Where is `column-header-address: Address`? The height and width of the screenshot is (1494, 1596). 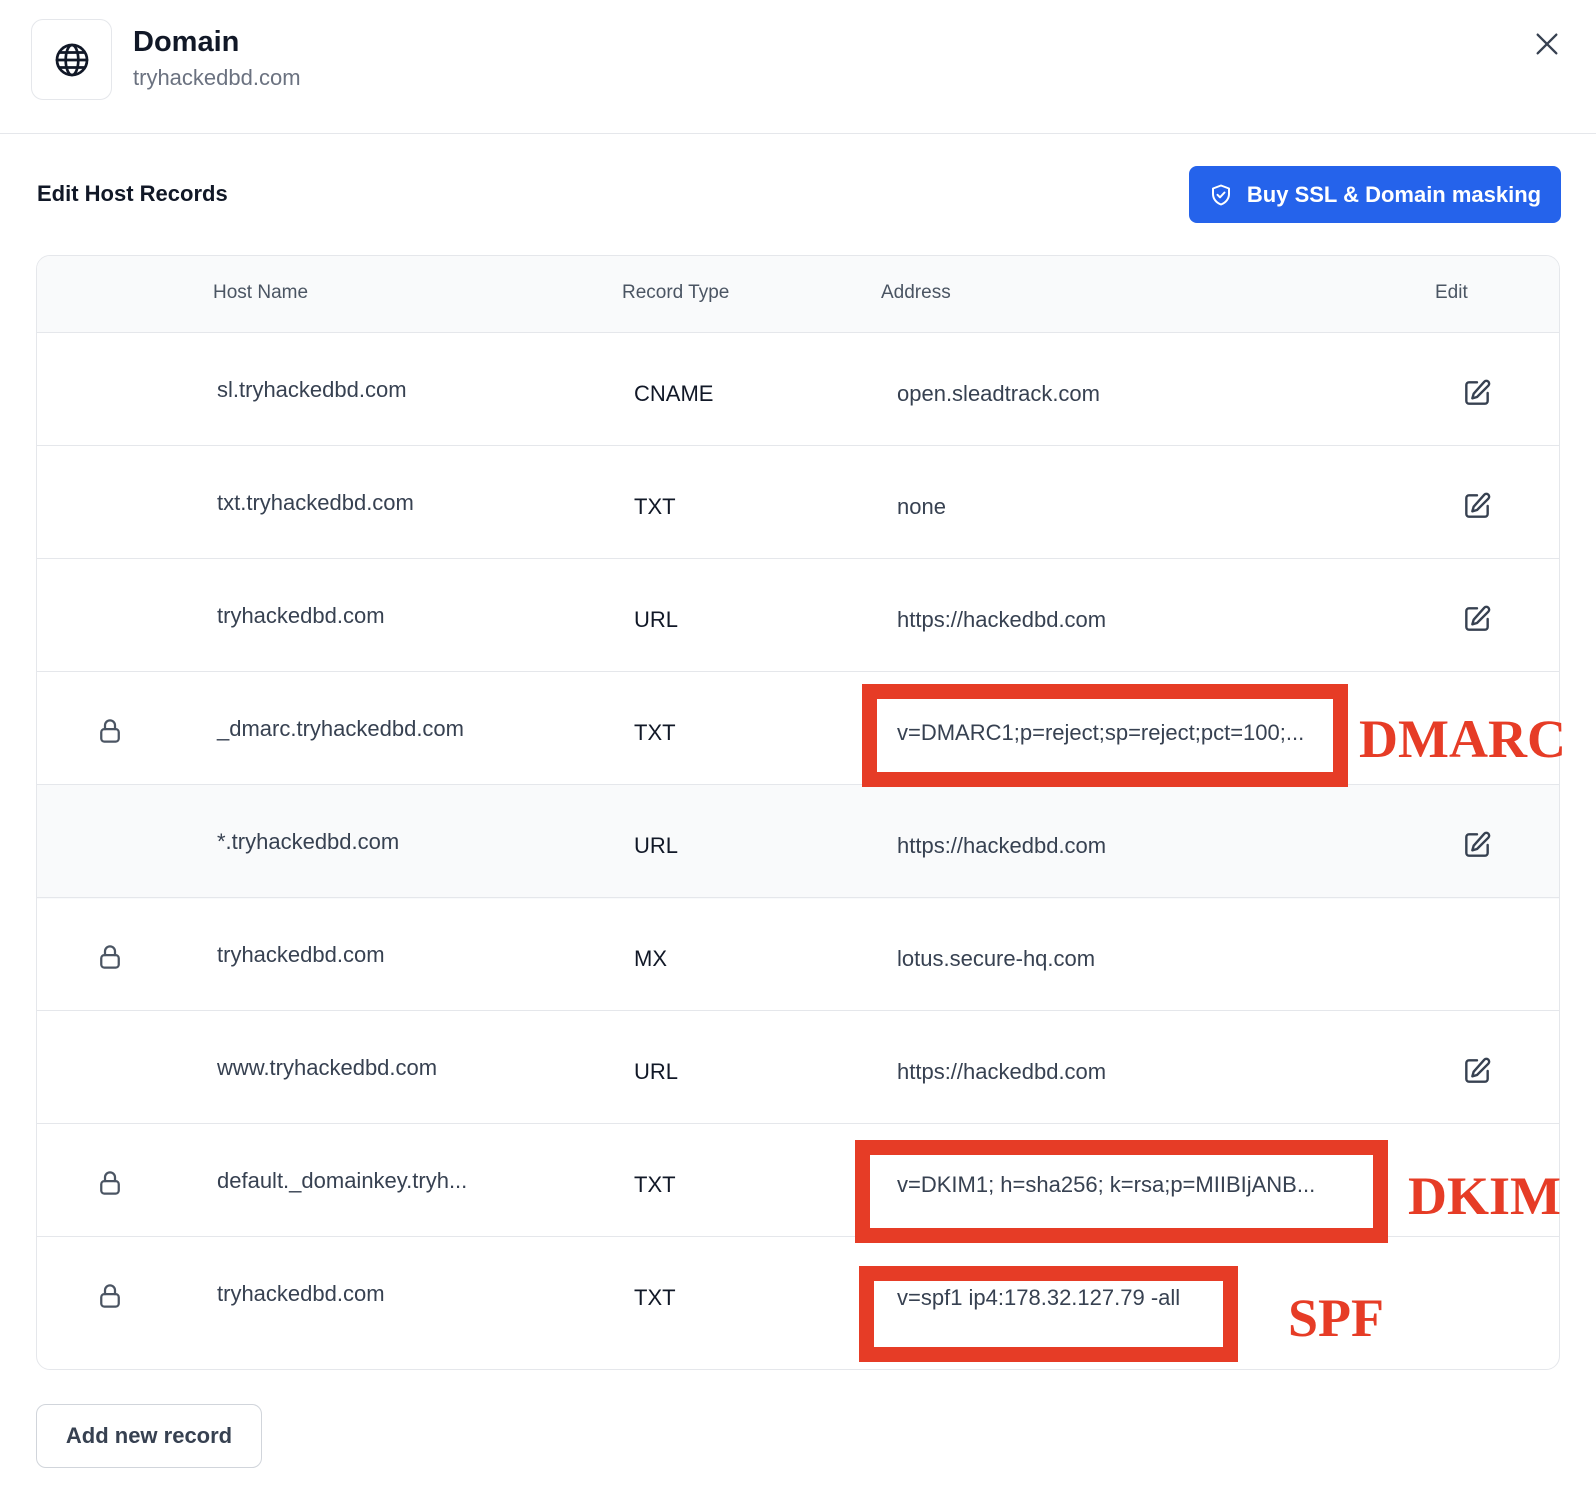 column-header-address: Address is located at coordinates (916, 292).